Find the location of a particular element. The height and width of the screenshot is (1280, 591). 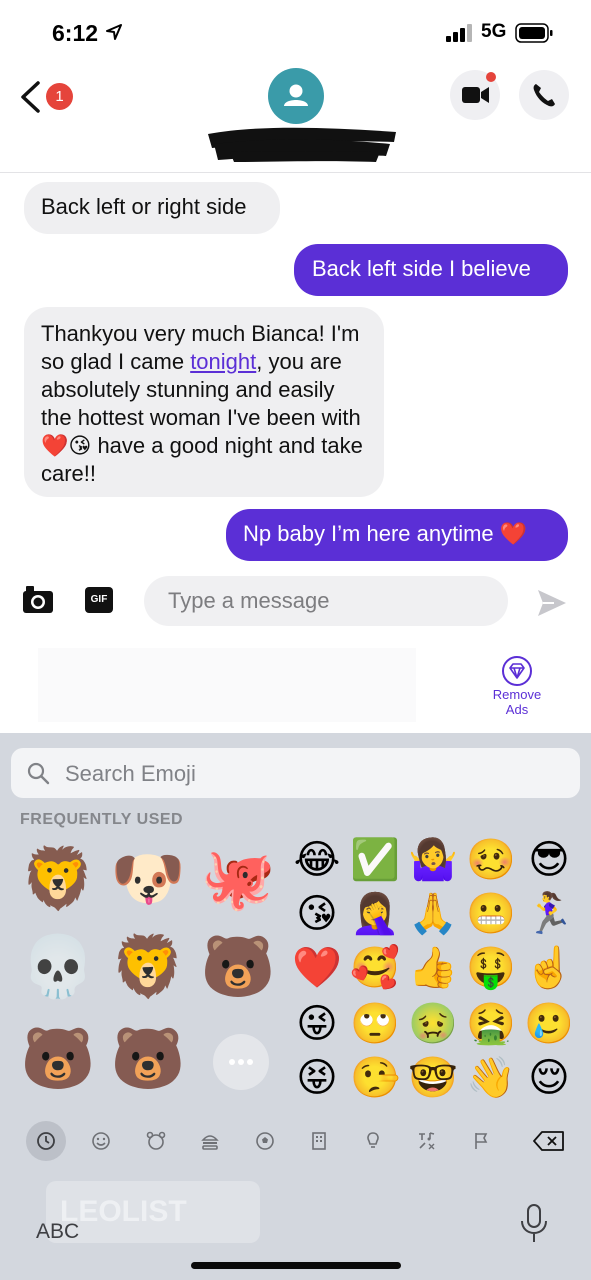

emoji-search-bar: Search Emoji is located at coordinates (295, 773).